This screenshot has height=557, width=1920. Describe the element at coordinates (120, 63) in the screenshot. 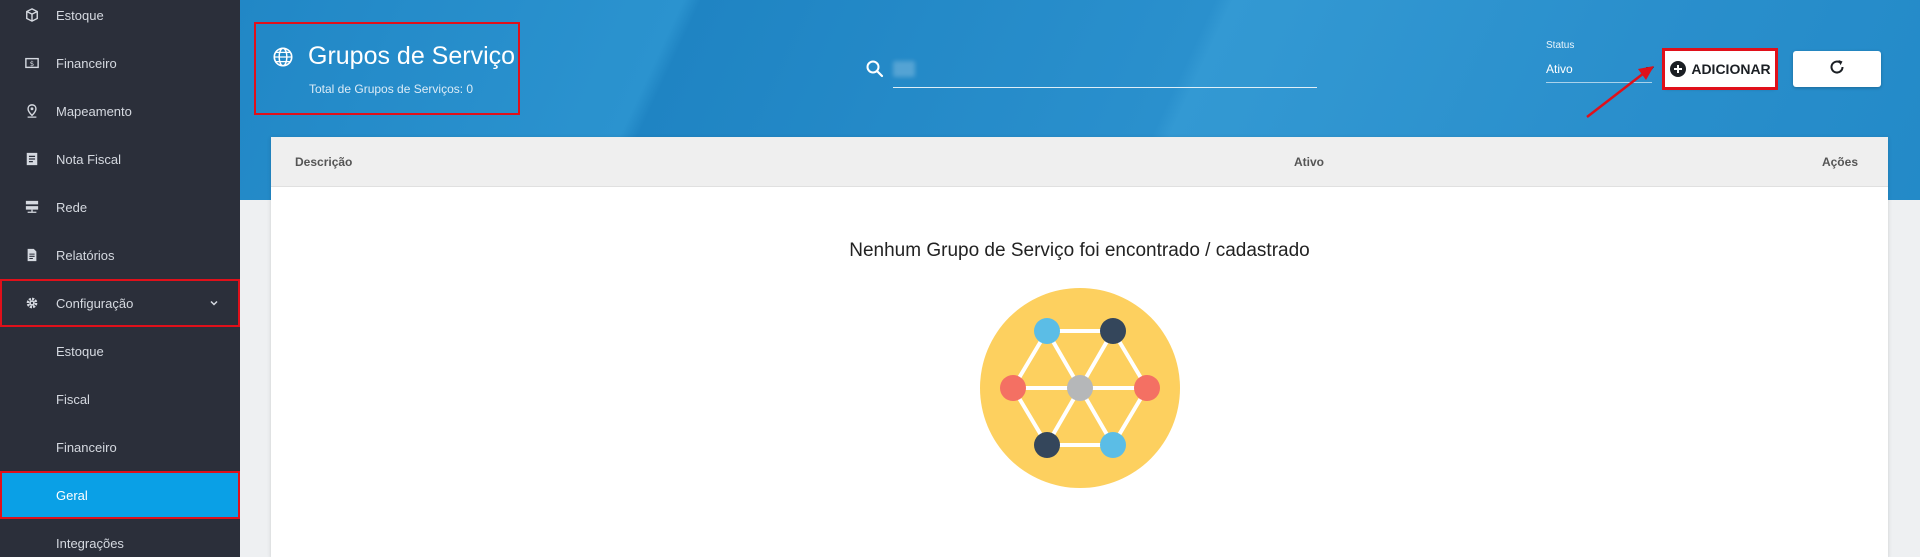

I see `sidebar-item-financeiro: $ Financeiro` at that location.